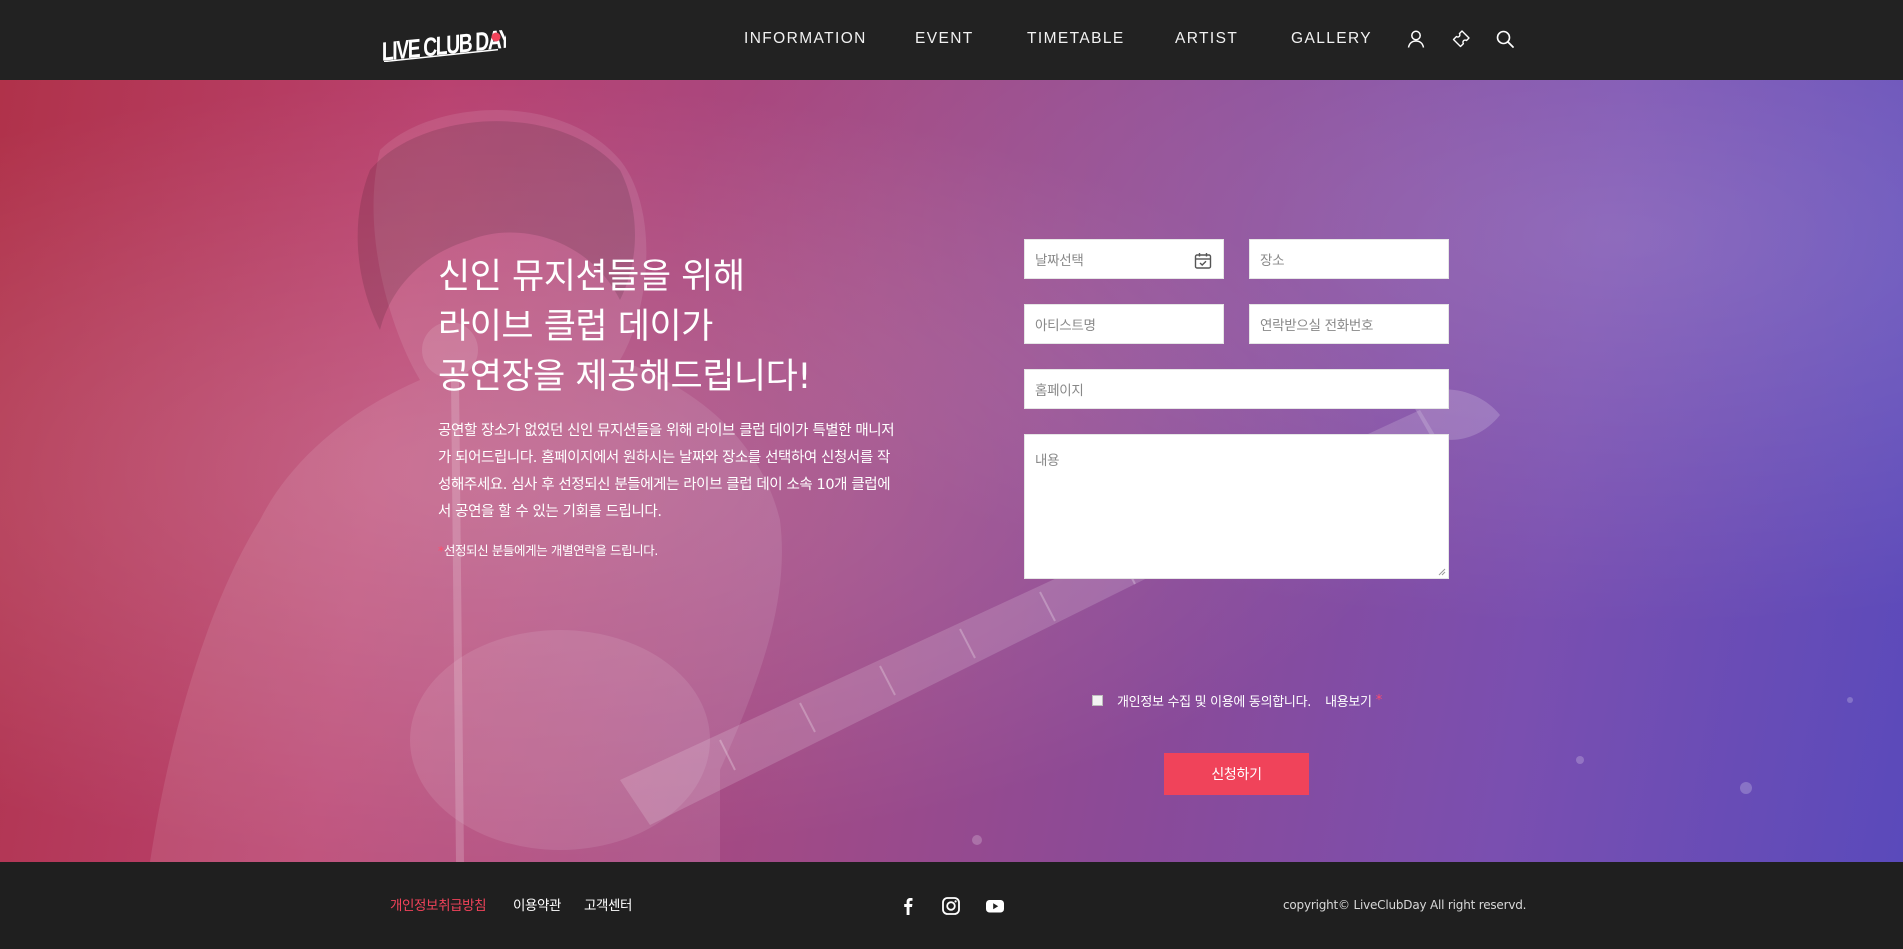 The image size is (1903, 949). Describe the element at coordinates (908, 906) in the screenshot. I see `facebook-icon` at that location.